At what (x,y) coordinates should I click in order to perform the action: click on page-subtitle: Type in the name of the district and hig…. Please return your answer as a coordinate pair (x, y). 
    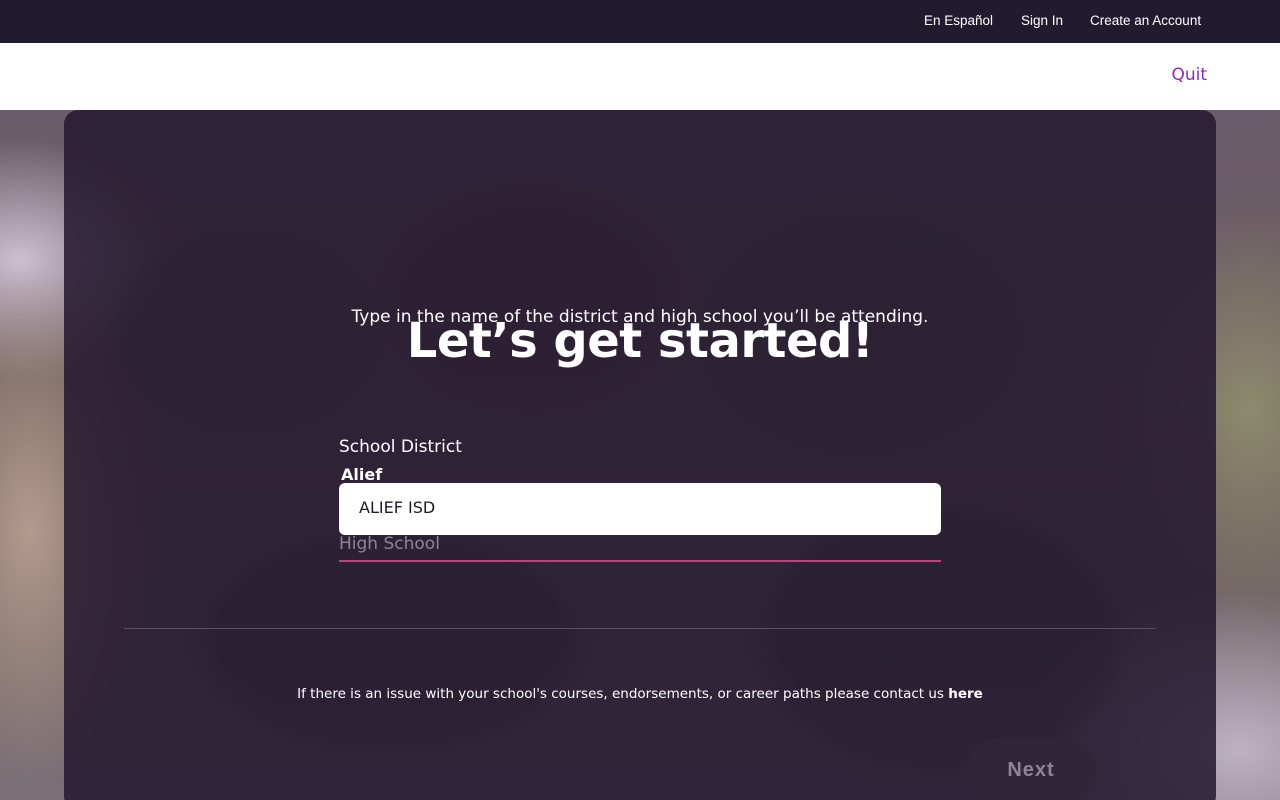
    Looking at the image, I should click on (640, 317).